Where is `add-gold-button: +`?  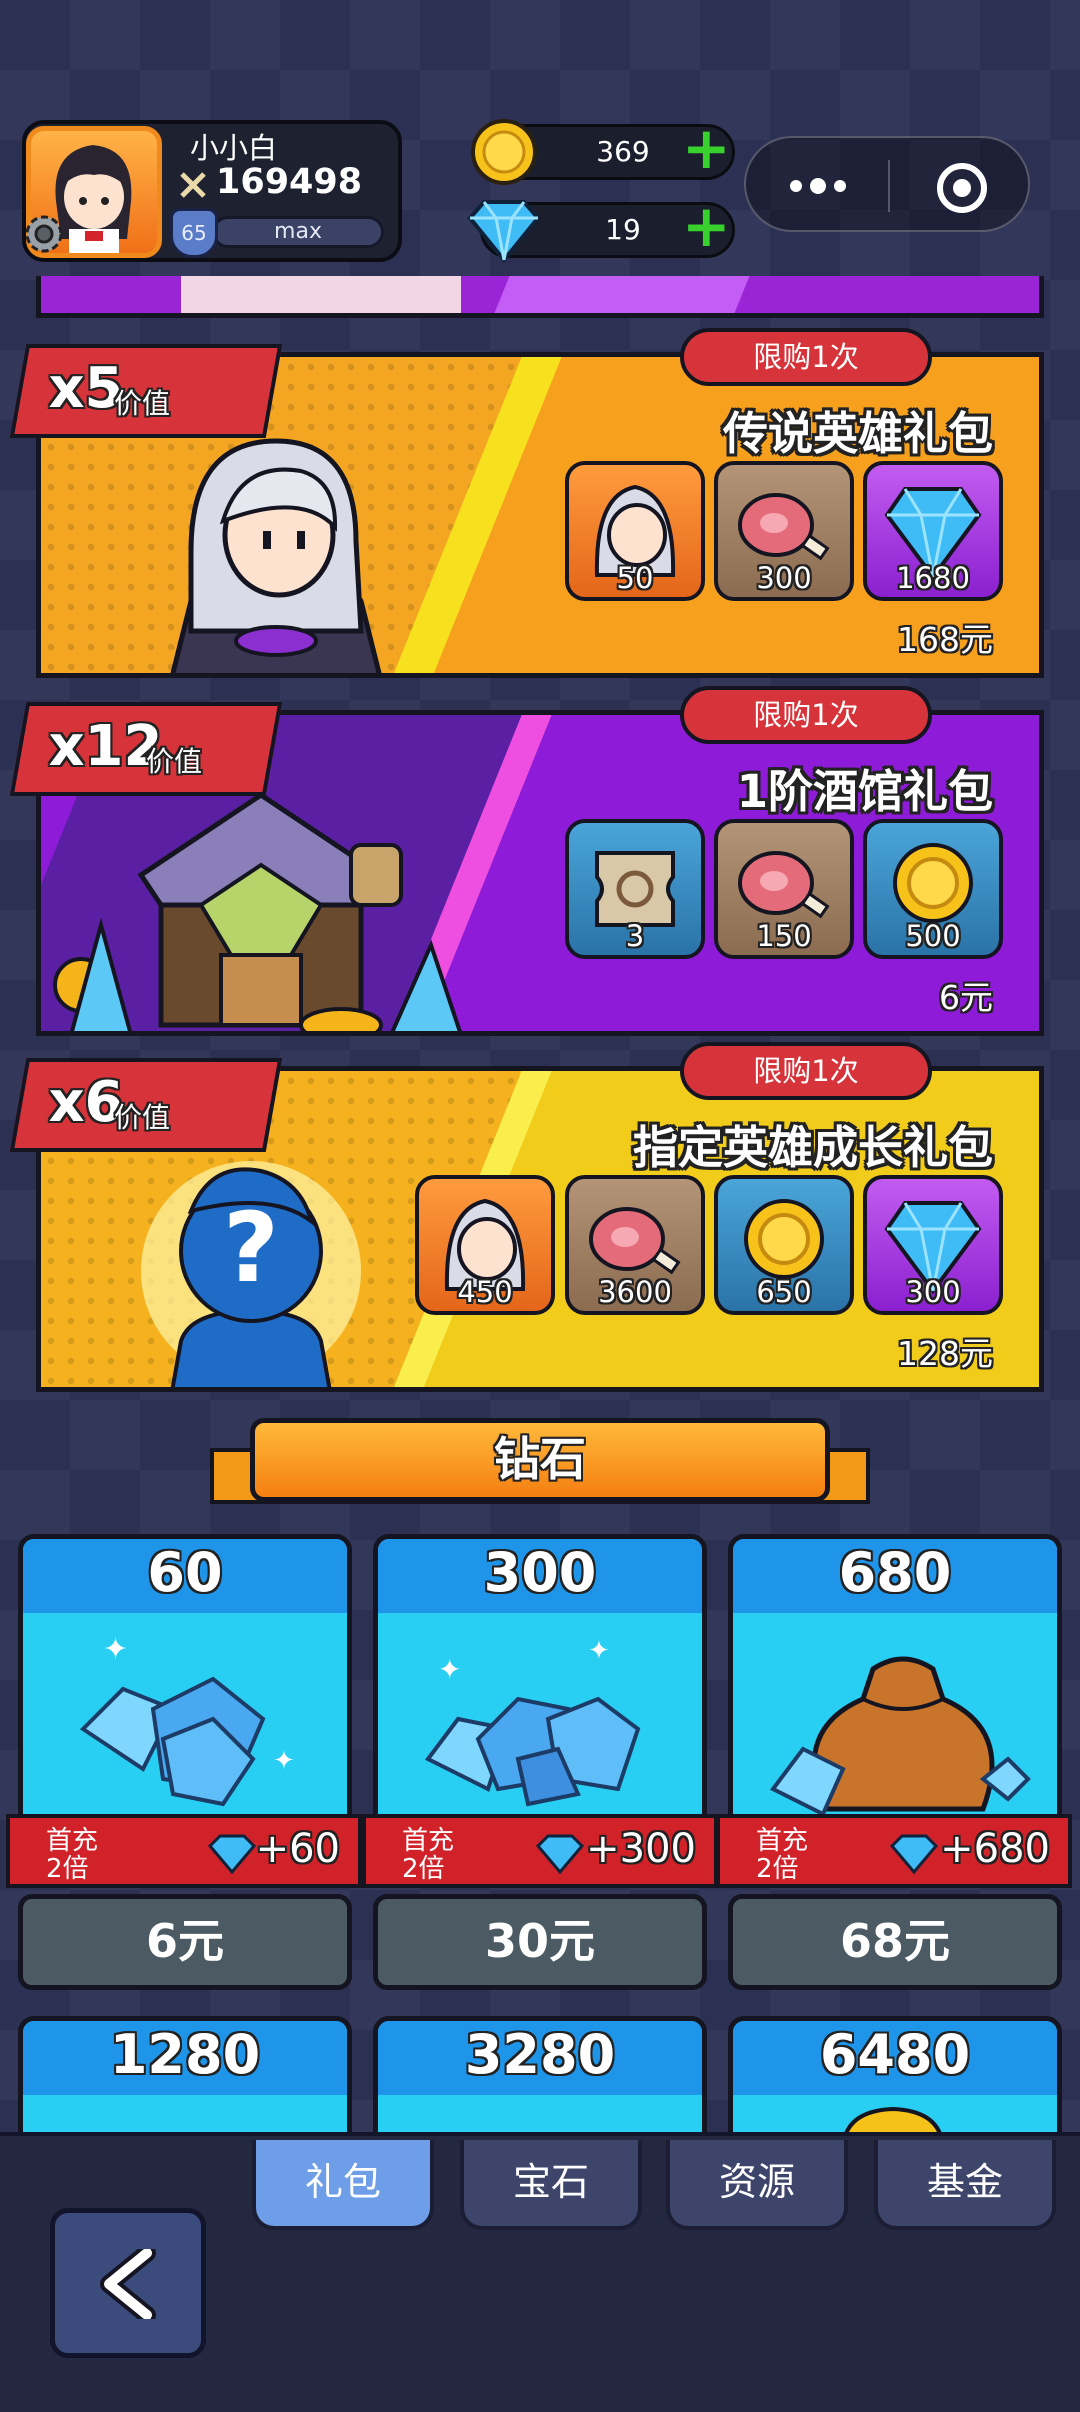 add-gold-button: + is located at coordinates (706, 148).